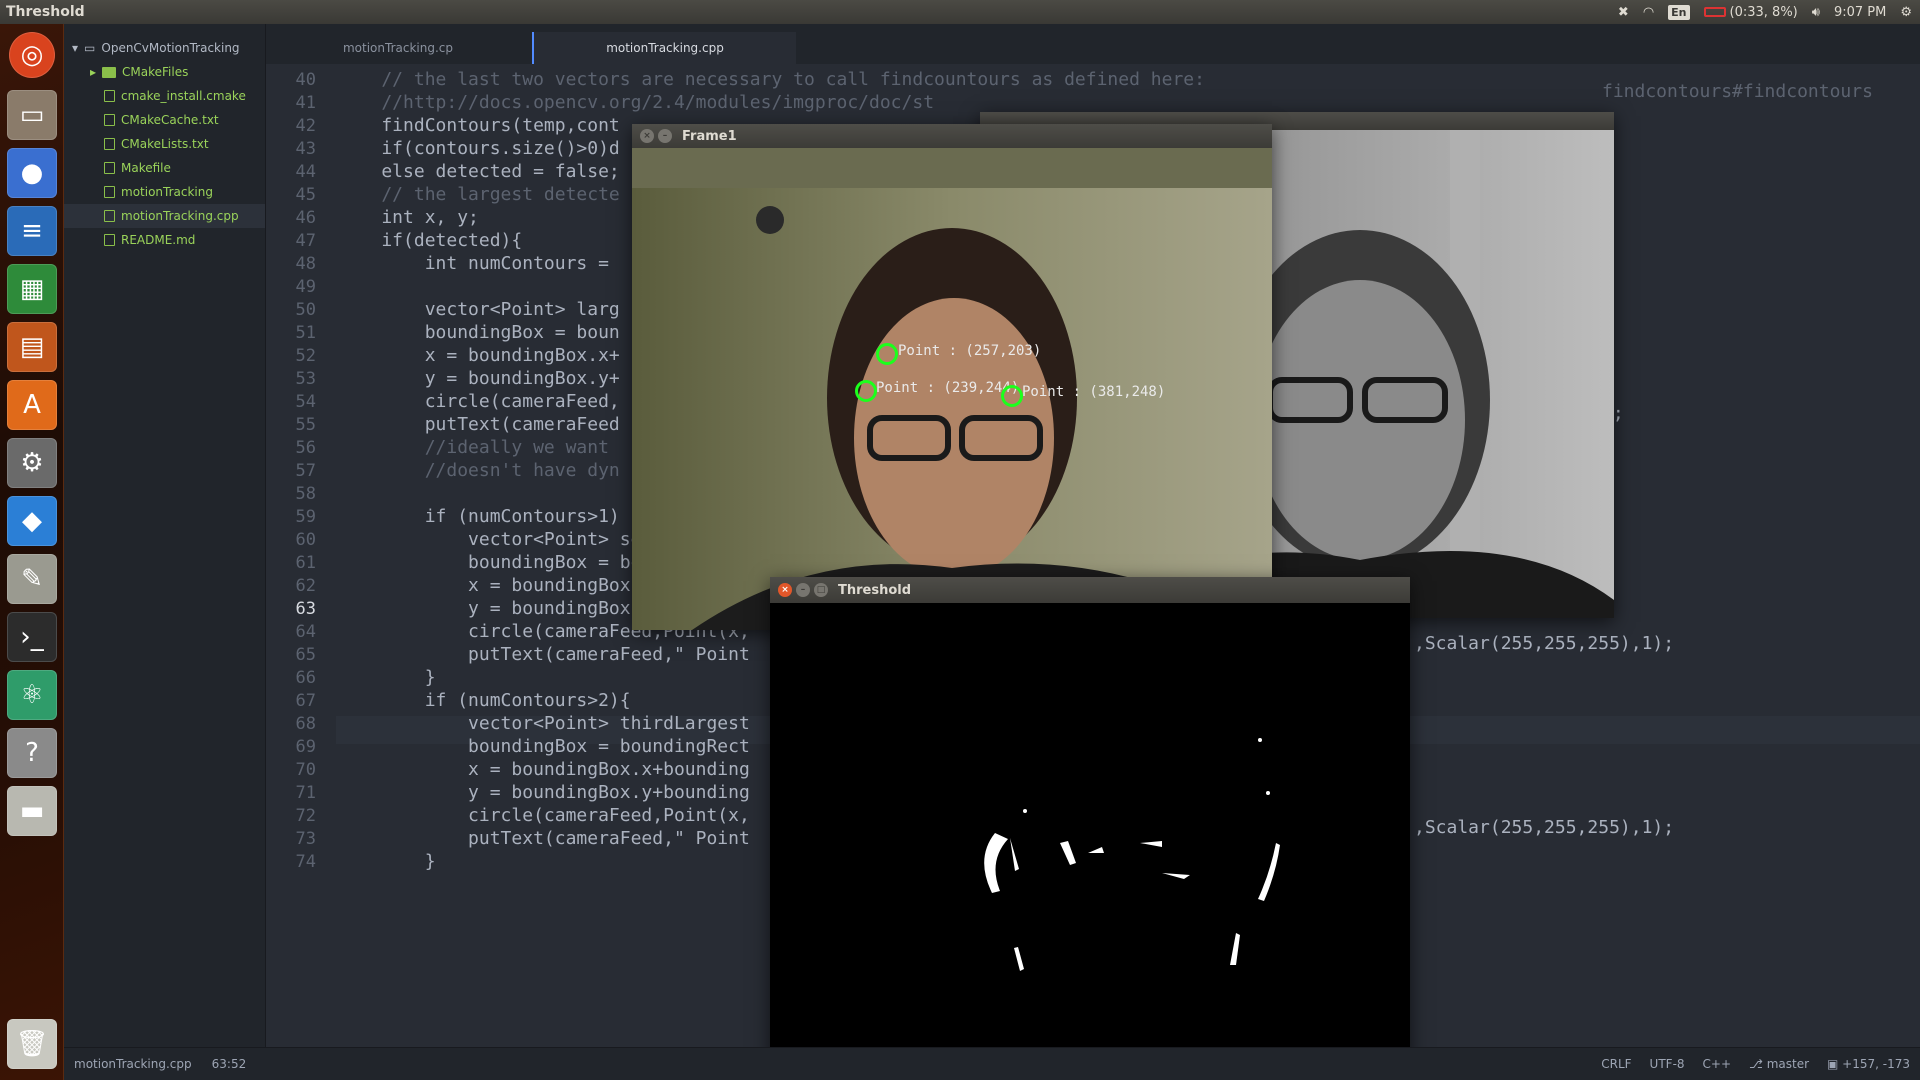 The image size is (1920, 1080). I want to click on diff-count: +157, -173, so click(1876, 1064).